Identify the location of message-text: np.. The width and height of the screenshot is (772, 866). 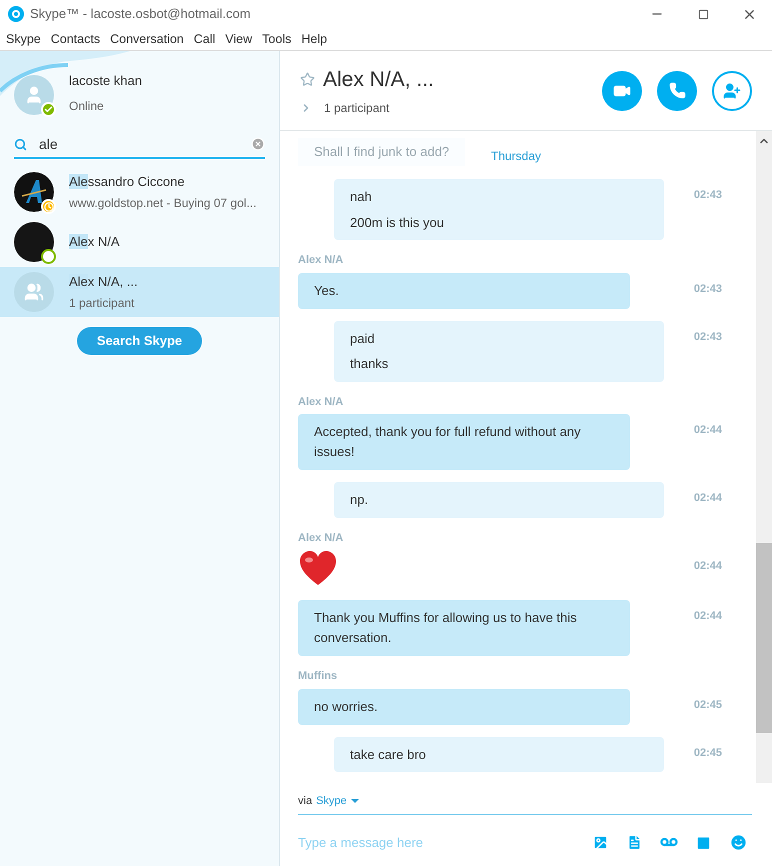
(360, 500).